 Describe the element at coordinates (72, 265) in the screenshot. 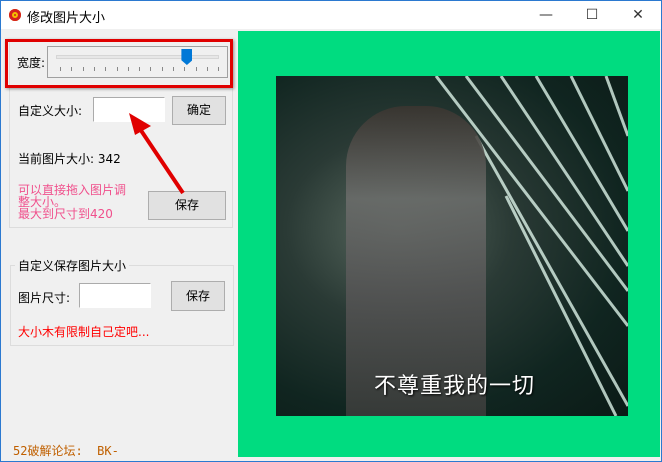

I see `save-group-title: 自定义保存图片大小` at that location.